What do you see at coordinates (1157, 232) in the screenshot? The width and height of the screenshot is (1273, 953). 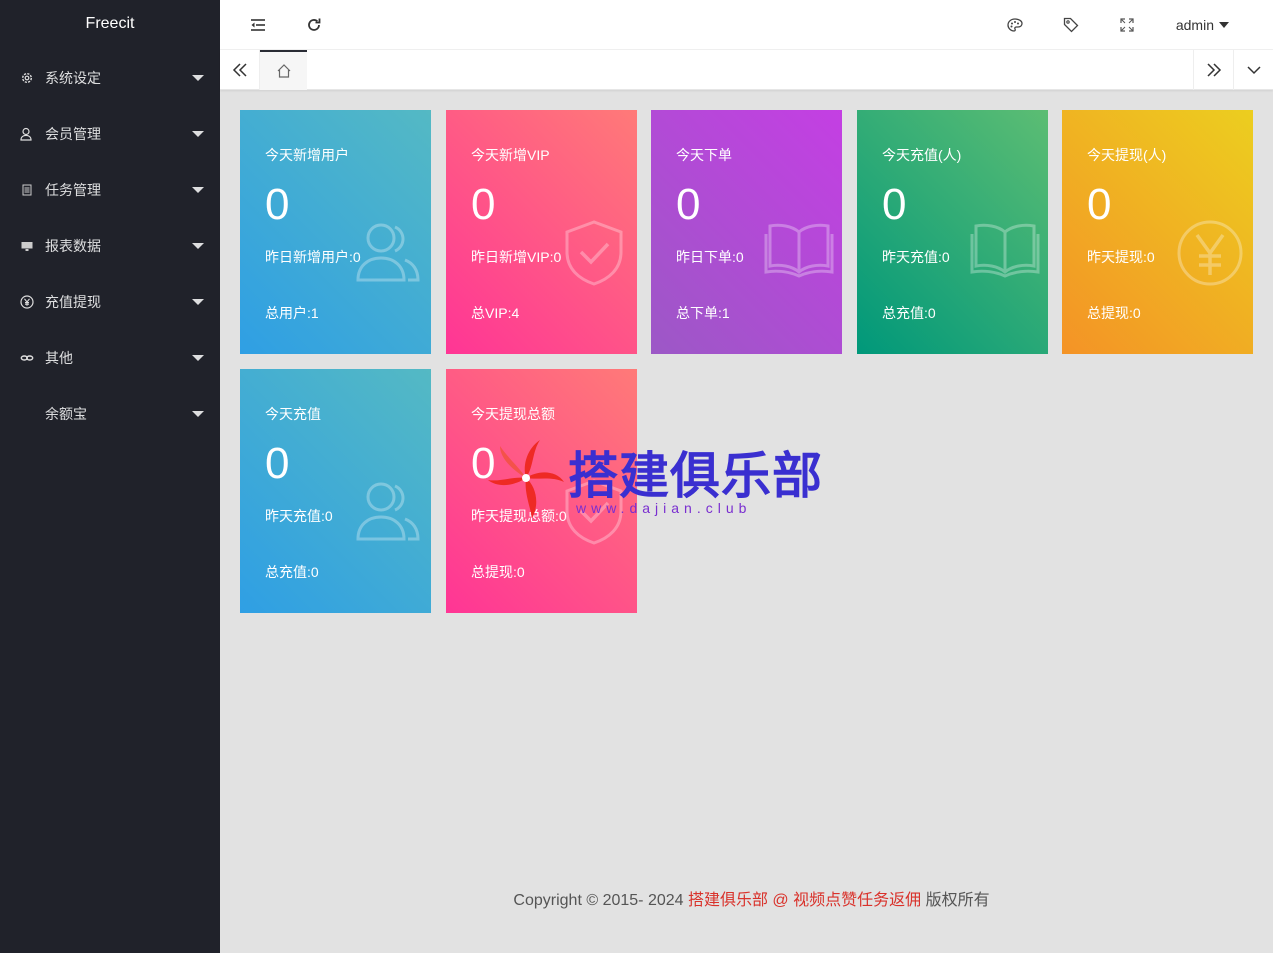 I see `stat-card-withdraw-users: 今天提现(人) 0 昨天提现:0 总提现:0` at bounding box center [1157, 232].